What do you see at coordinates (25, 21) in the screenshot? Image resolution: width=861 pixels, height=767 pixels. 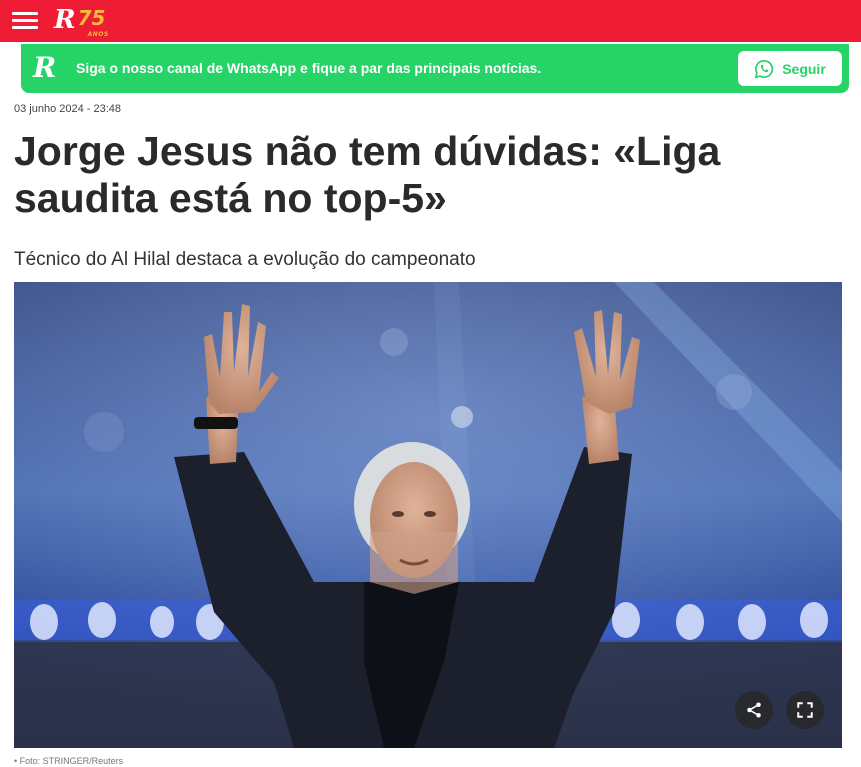 I see `hamburger-menu-icon` at bounding box center [25, 21].